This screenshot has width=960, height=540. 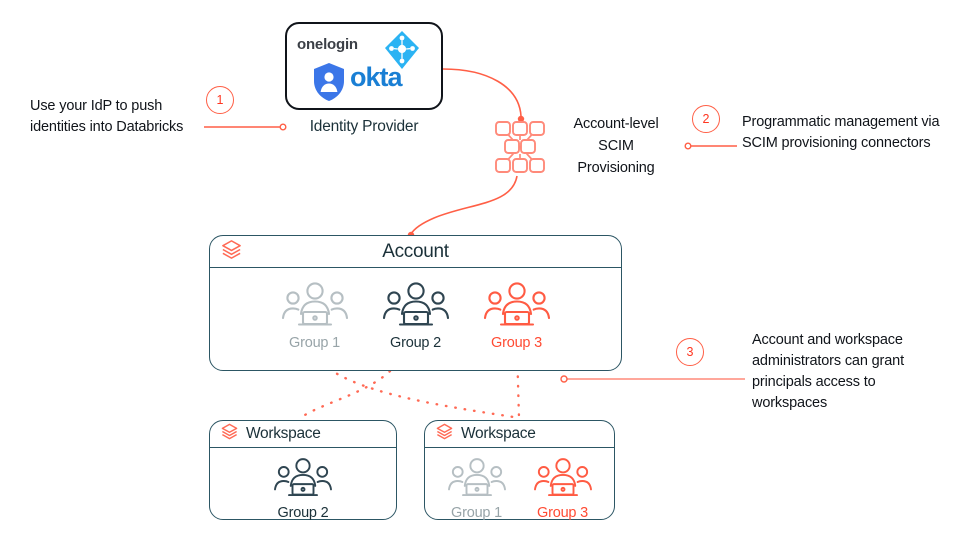 I want to click on scim-caption-line-2: SCIM, so click(x=616, y=146).